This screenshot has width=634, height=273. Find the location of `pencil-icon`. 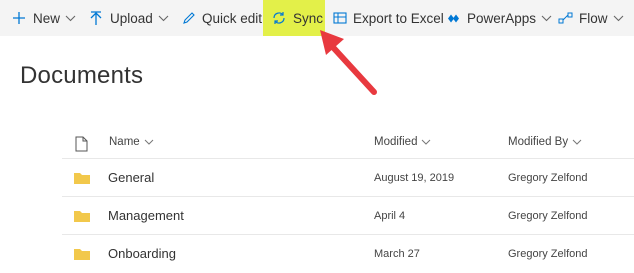

pencil-icon is located at coordinates (189, 18).